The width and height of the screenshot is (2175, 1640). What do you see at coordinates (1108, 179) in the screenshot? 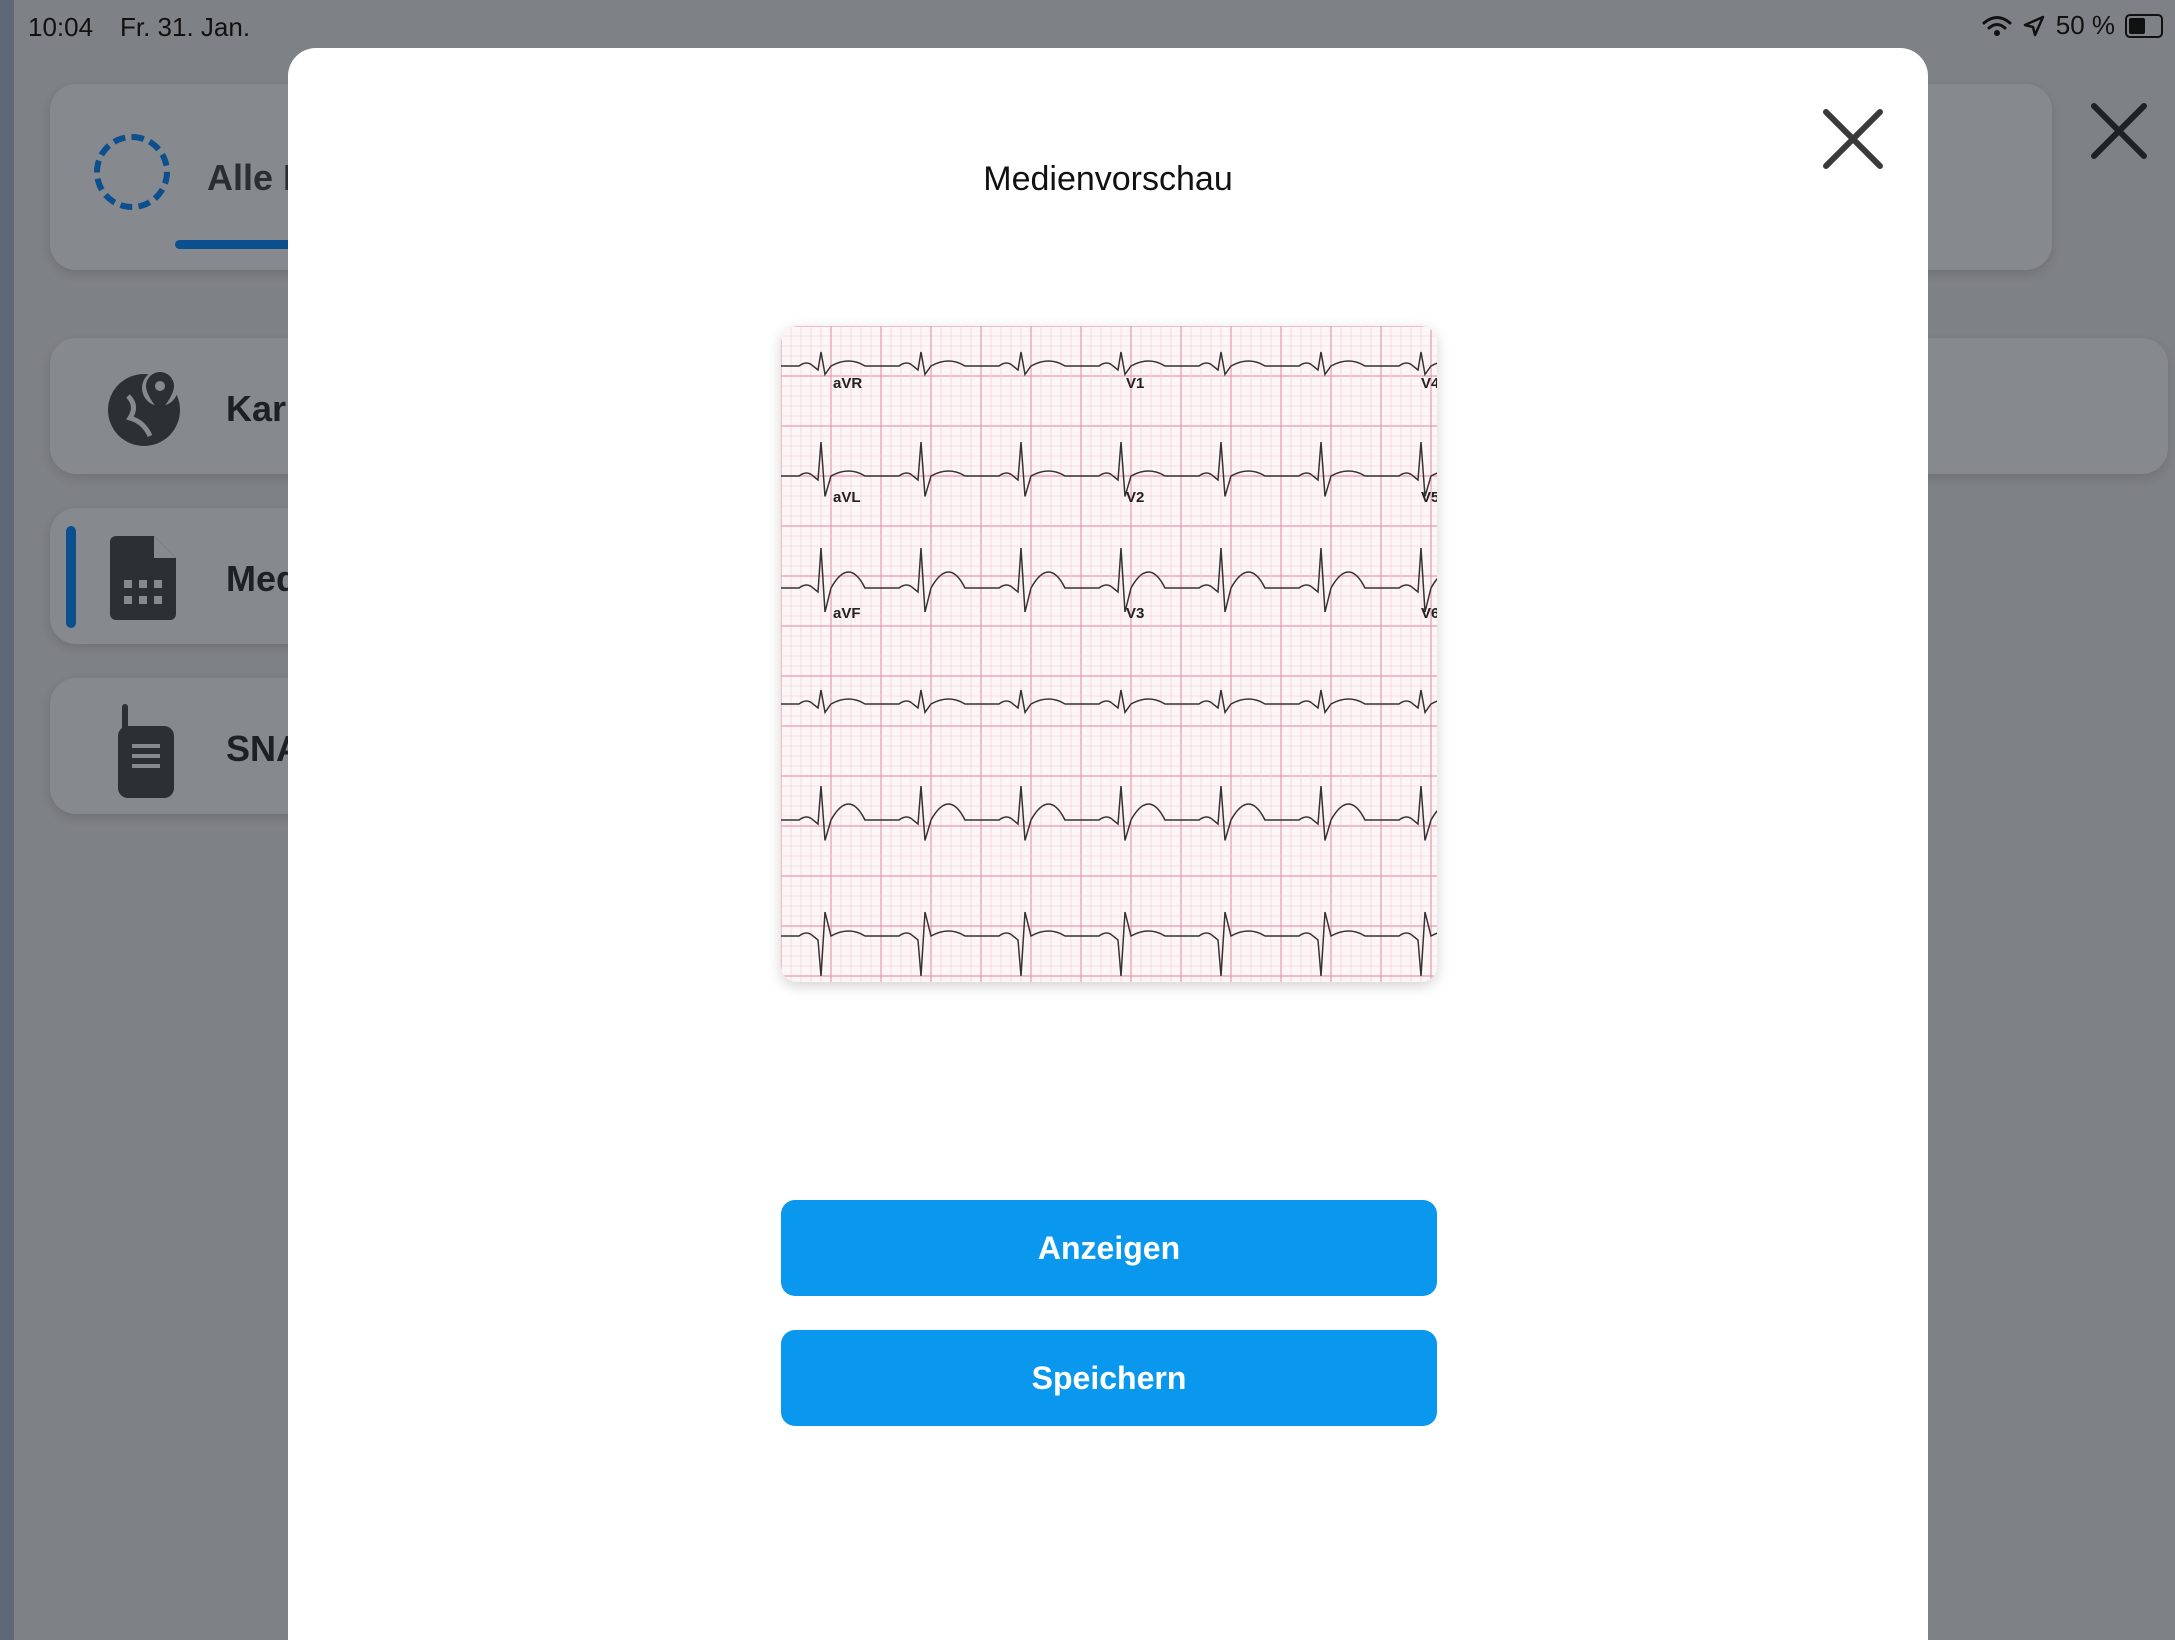
I see `modal-title: Medienvorschau` at bounding box center [1108, 179].